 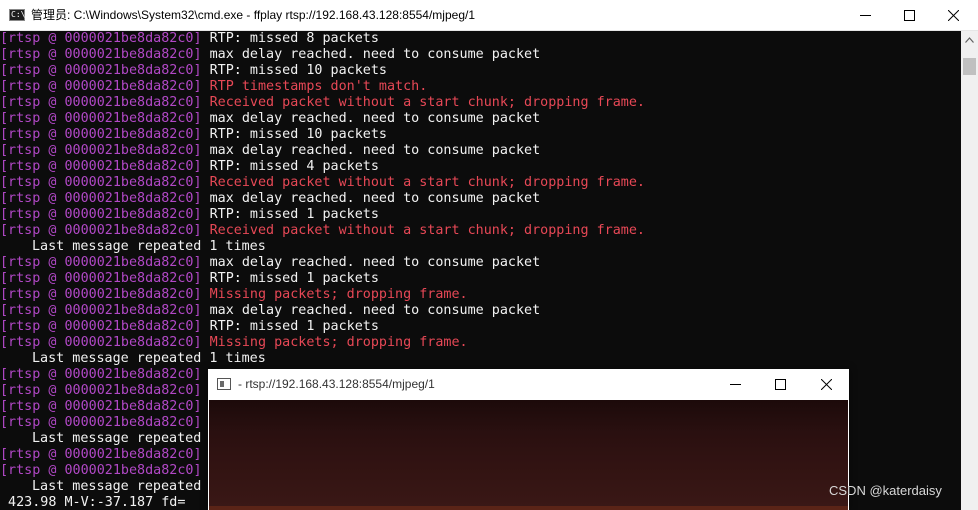 I want to click on ffplay-window-title: - rtsp://192.168.43.128:8554/mjpeg/1, so click(x=336, y=384).